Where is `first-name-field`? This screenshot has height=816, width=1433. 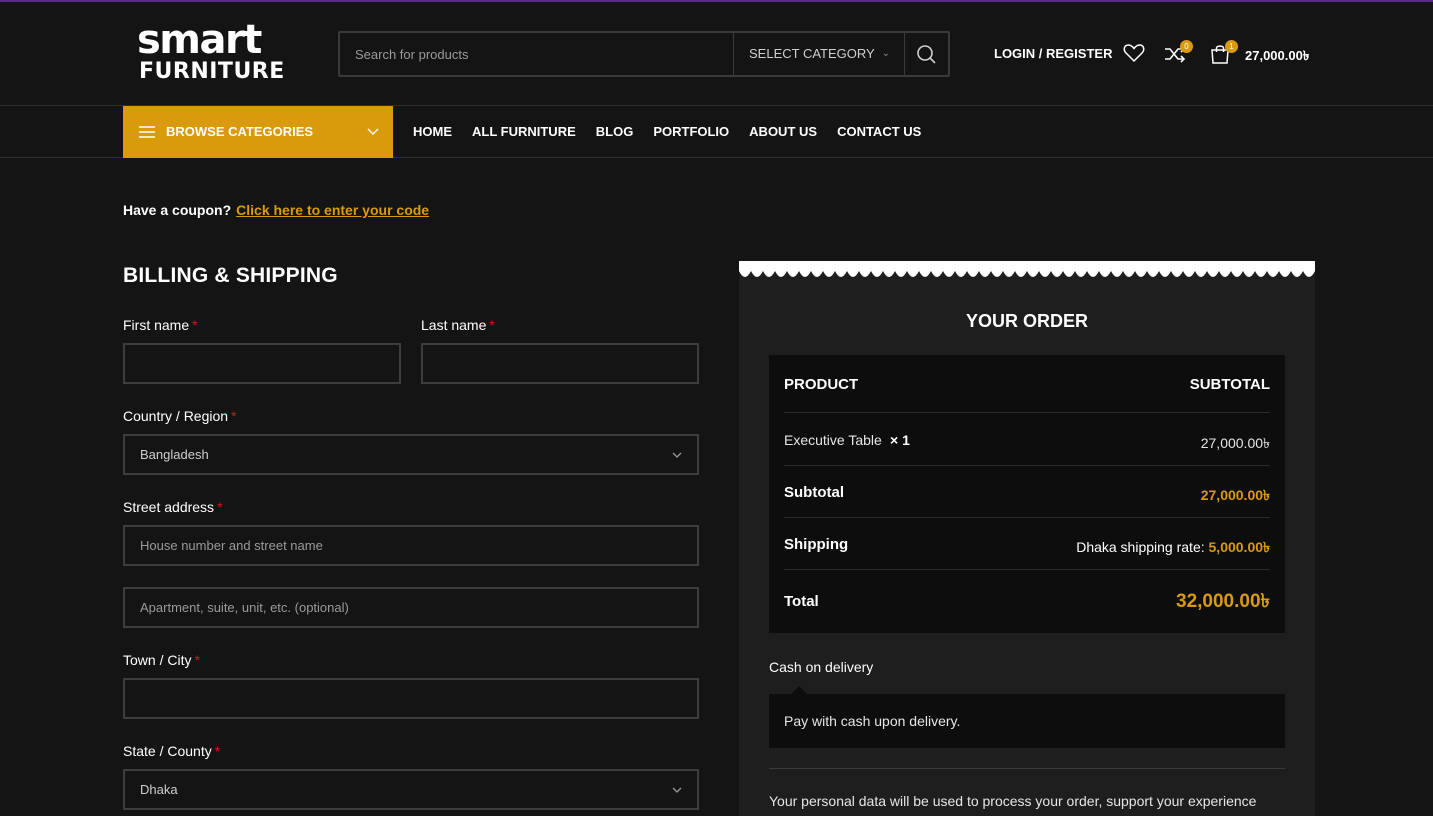 first-name-field is located at coordinates (262, 363).